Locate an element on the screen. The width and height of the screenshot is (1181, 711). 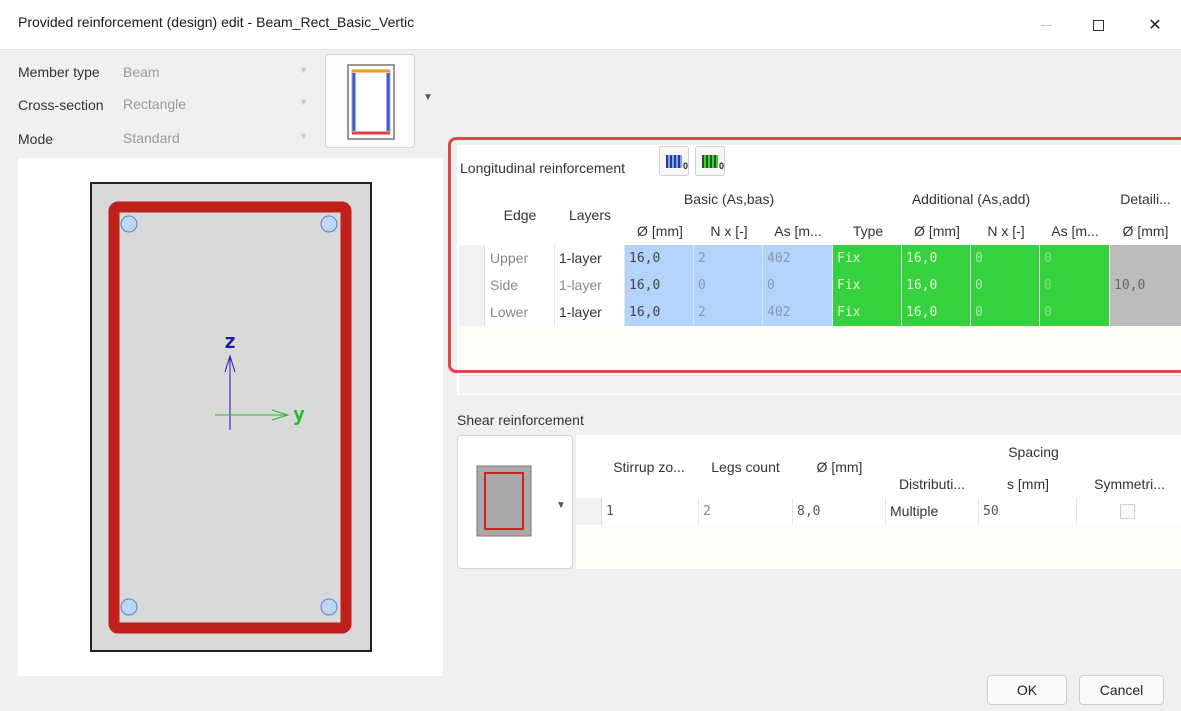
z-axis-label: z is located at coordinates (230, 341).